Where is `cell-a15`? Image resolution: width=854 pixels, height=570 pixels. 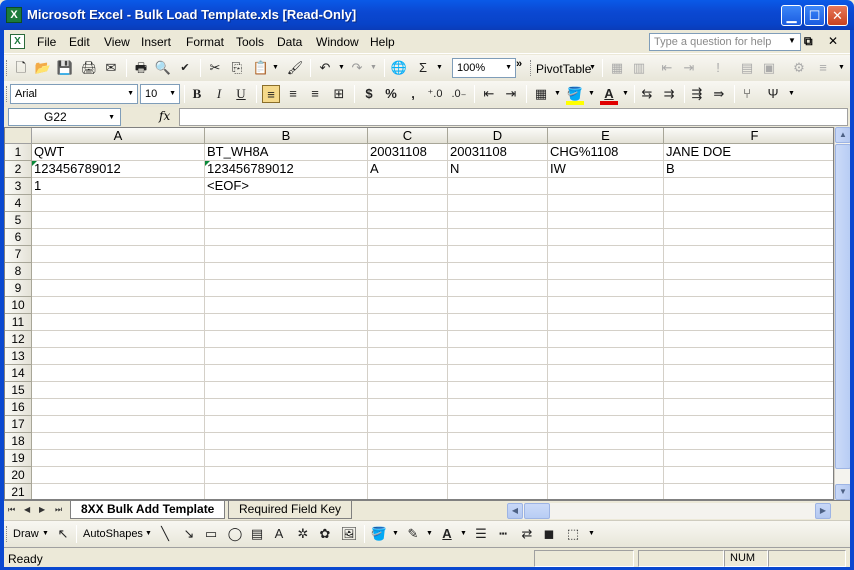 cell-a15 is located at coordinates (118, 390).